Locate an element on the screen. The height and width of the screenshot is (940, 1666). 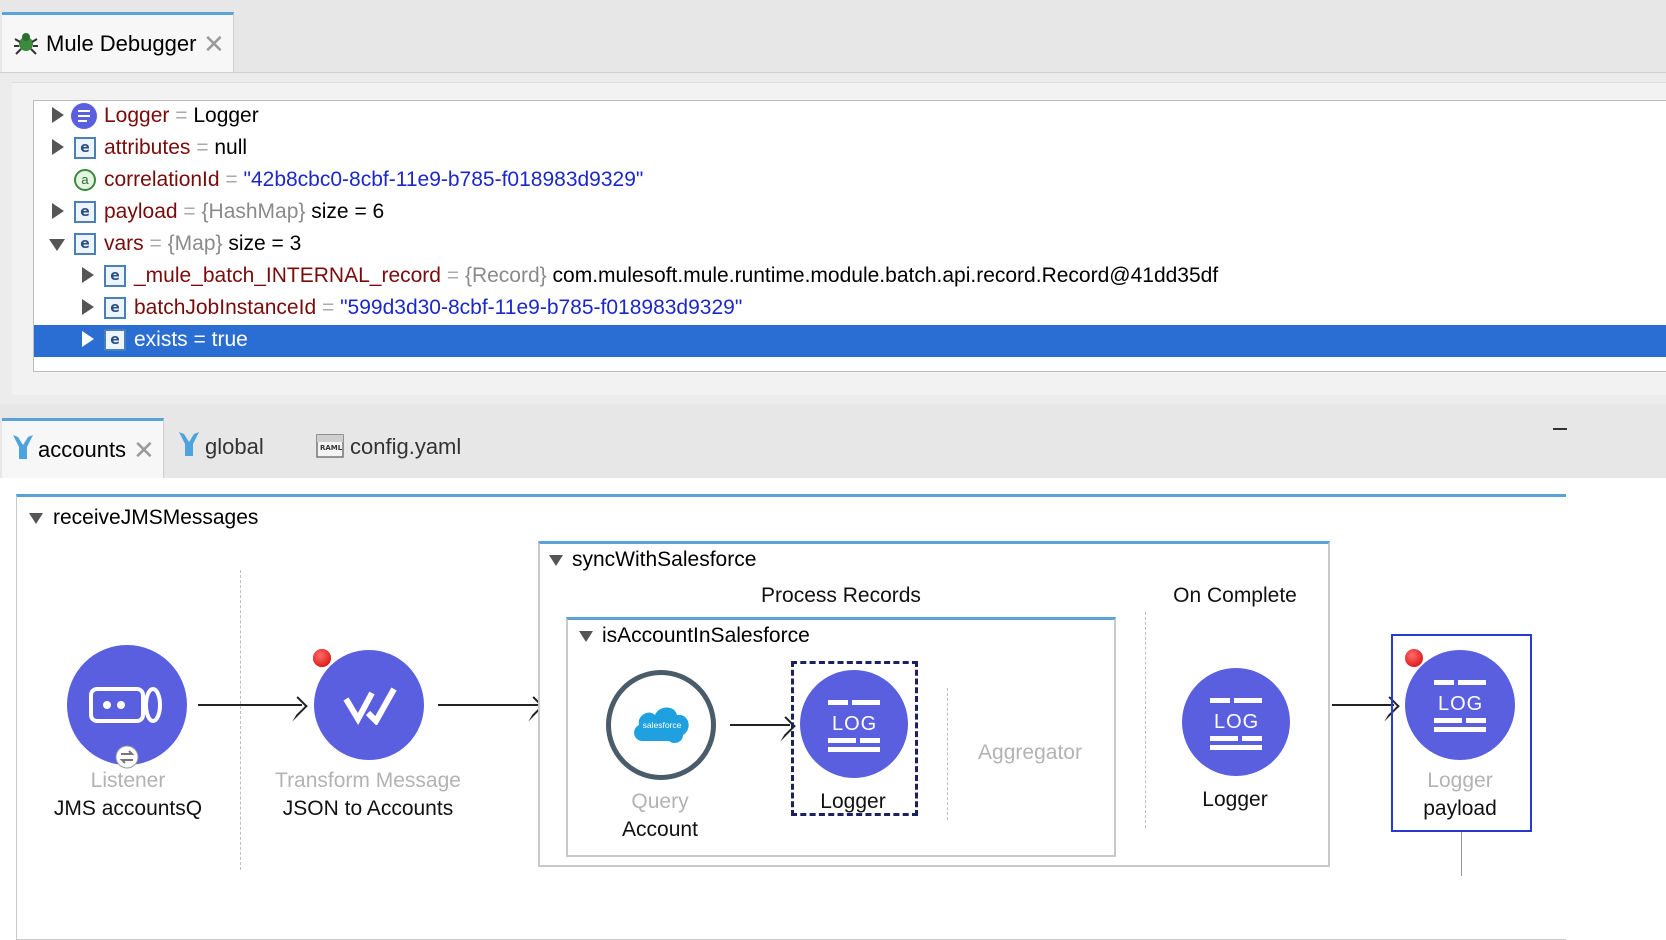
svg-text: RAML is located at coordinates (331, 448).